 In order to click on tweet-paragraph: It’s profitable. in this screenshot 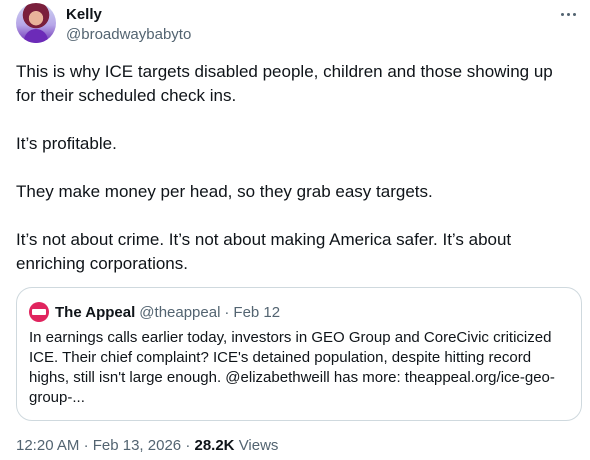, I will do `click(66, 143)`.